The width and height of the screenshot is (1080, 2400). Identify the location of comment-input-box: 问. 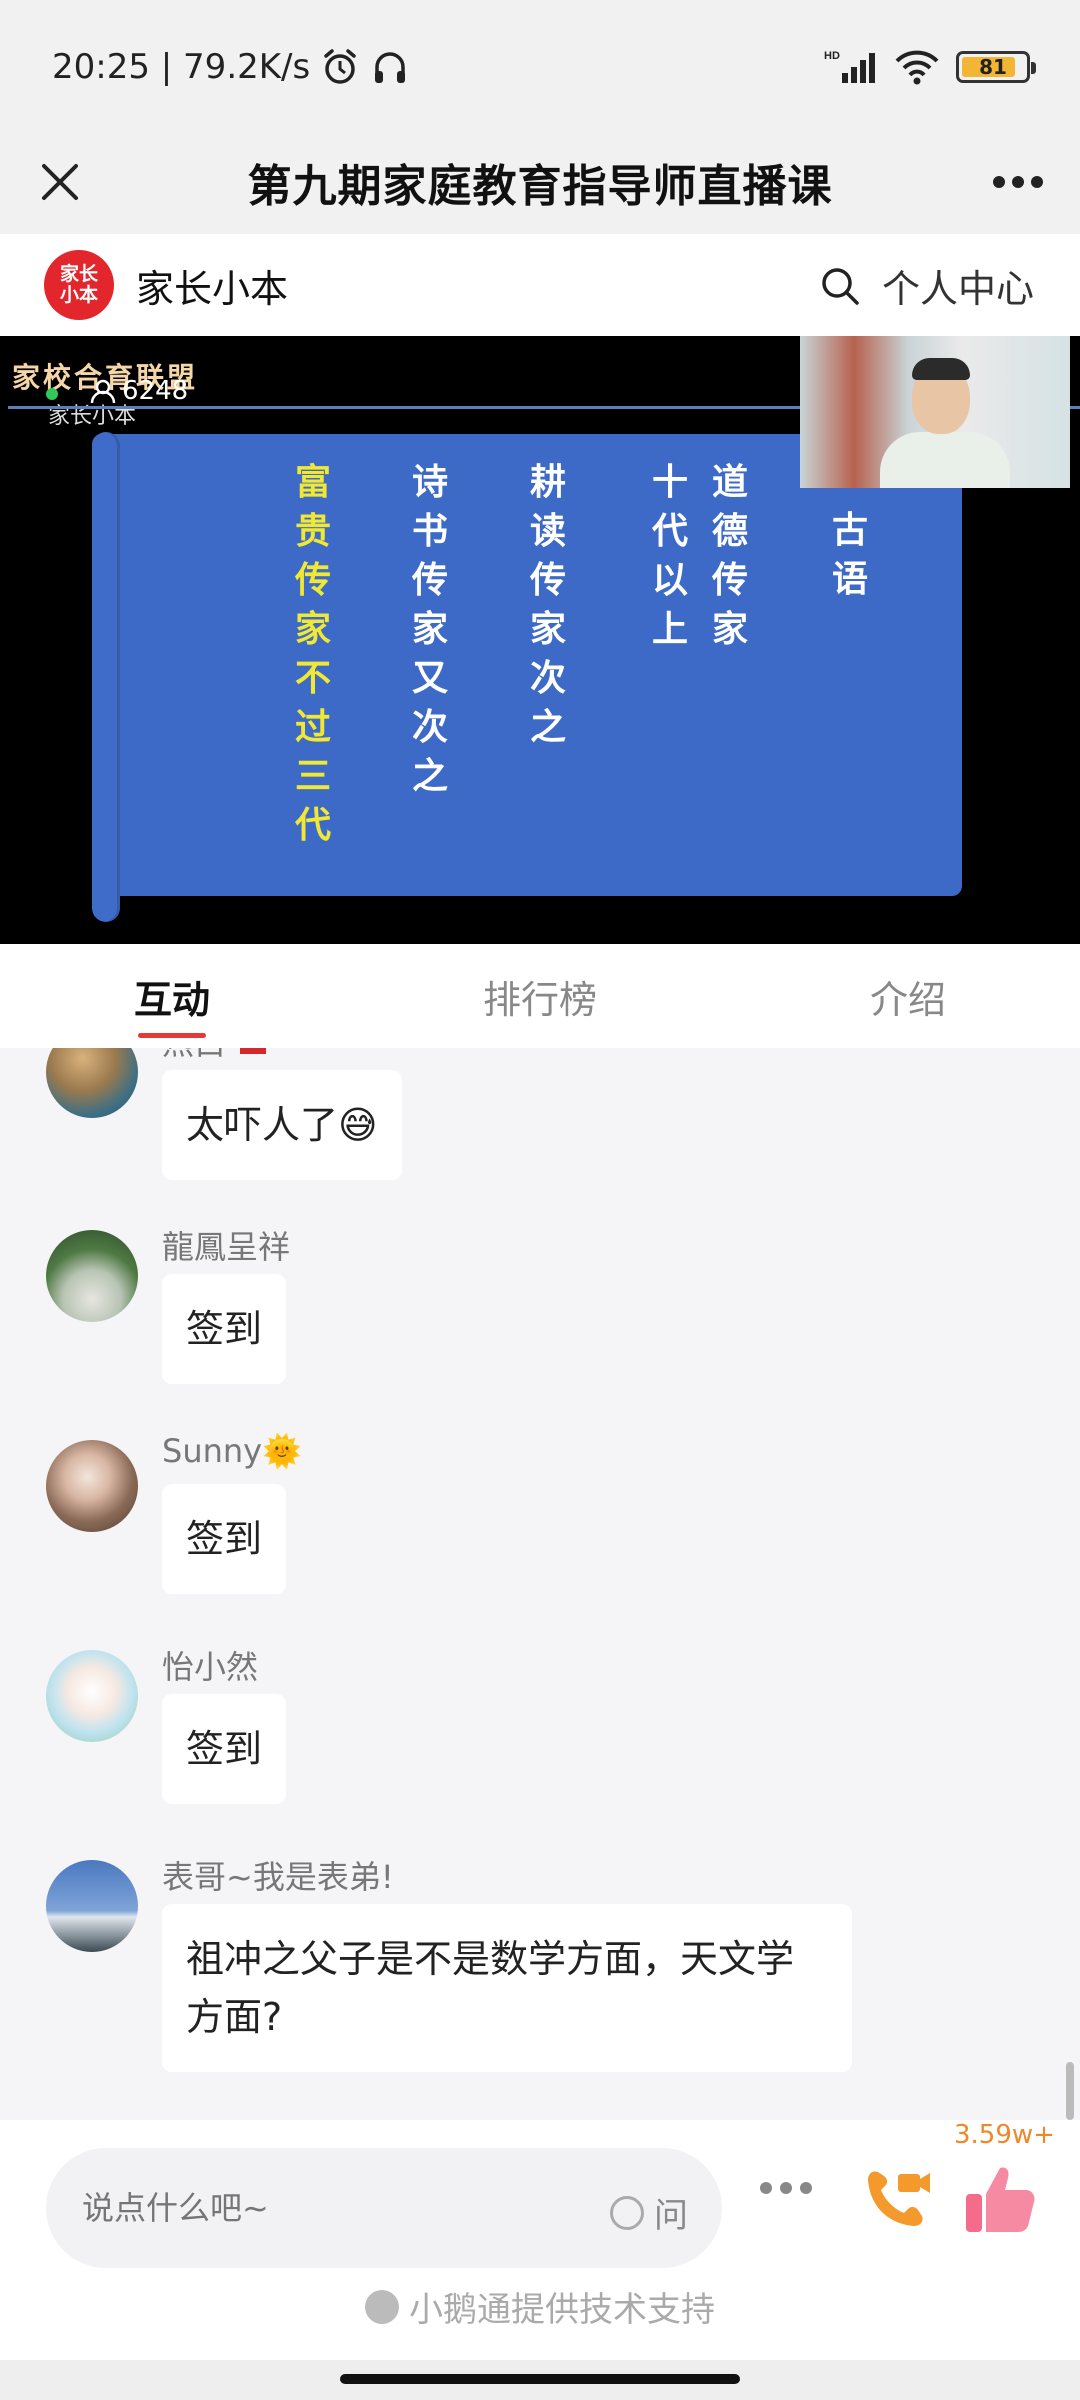
(384, 2208).